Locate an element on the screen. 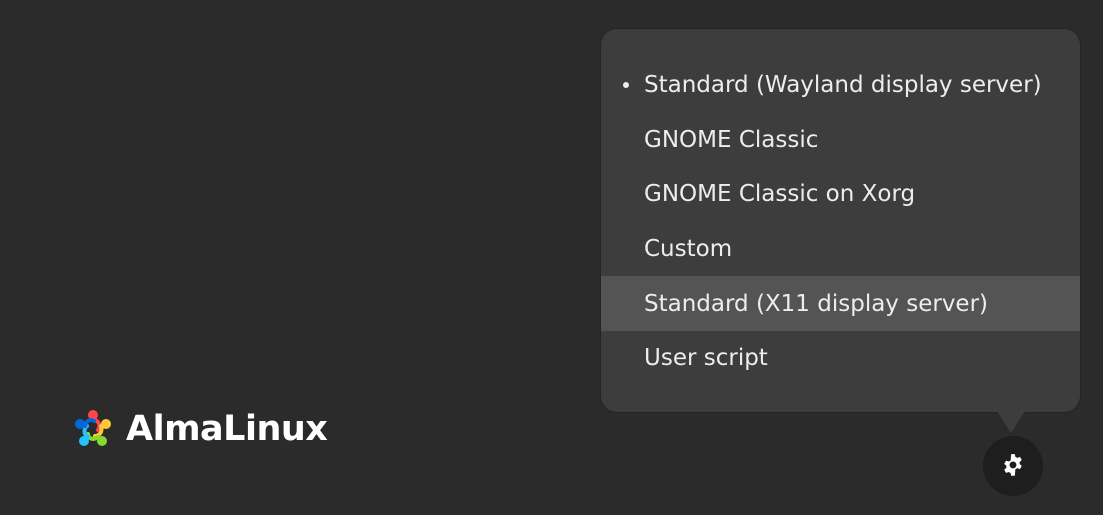 Image resolution: width=1103 pixels, height=515 pixels. session-item-gnome-classic-xorg: GNOME Classic on Xorg is located at coordinates (840, 194).